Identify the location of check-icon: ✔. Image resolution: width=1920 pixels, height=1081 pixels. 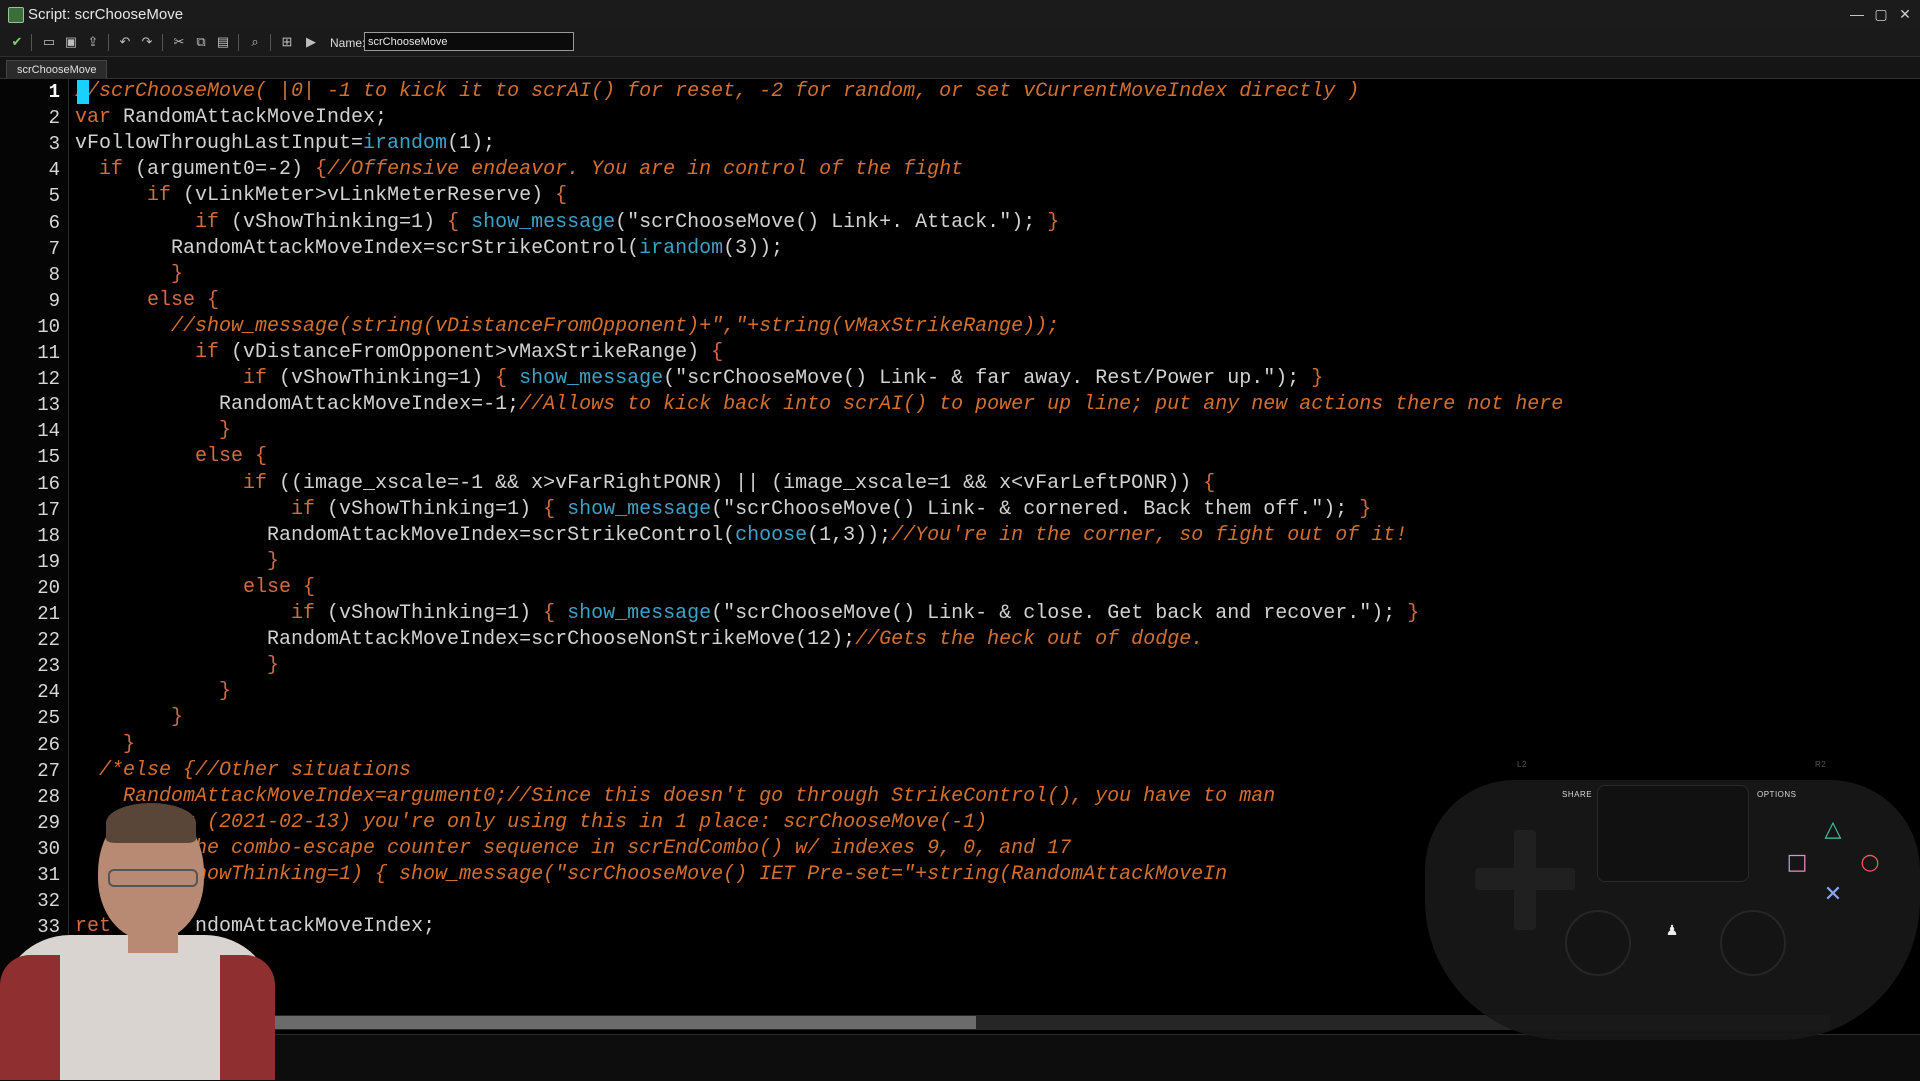
(17, 42).